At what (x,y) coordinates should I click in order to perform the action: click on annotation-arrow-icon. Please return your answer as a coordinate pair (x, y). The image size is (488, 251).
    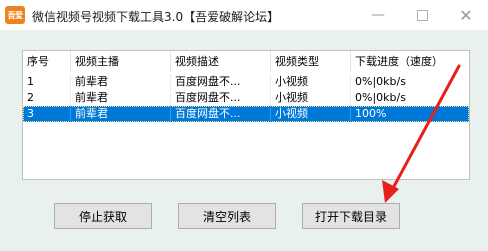
    Looking at the image, I should click on (421, 133).